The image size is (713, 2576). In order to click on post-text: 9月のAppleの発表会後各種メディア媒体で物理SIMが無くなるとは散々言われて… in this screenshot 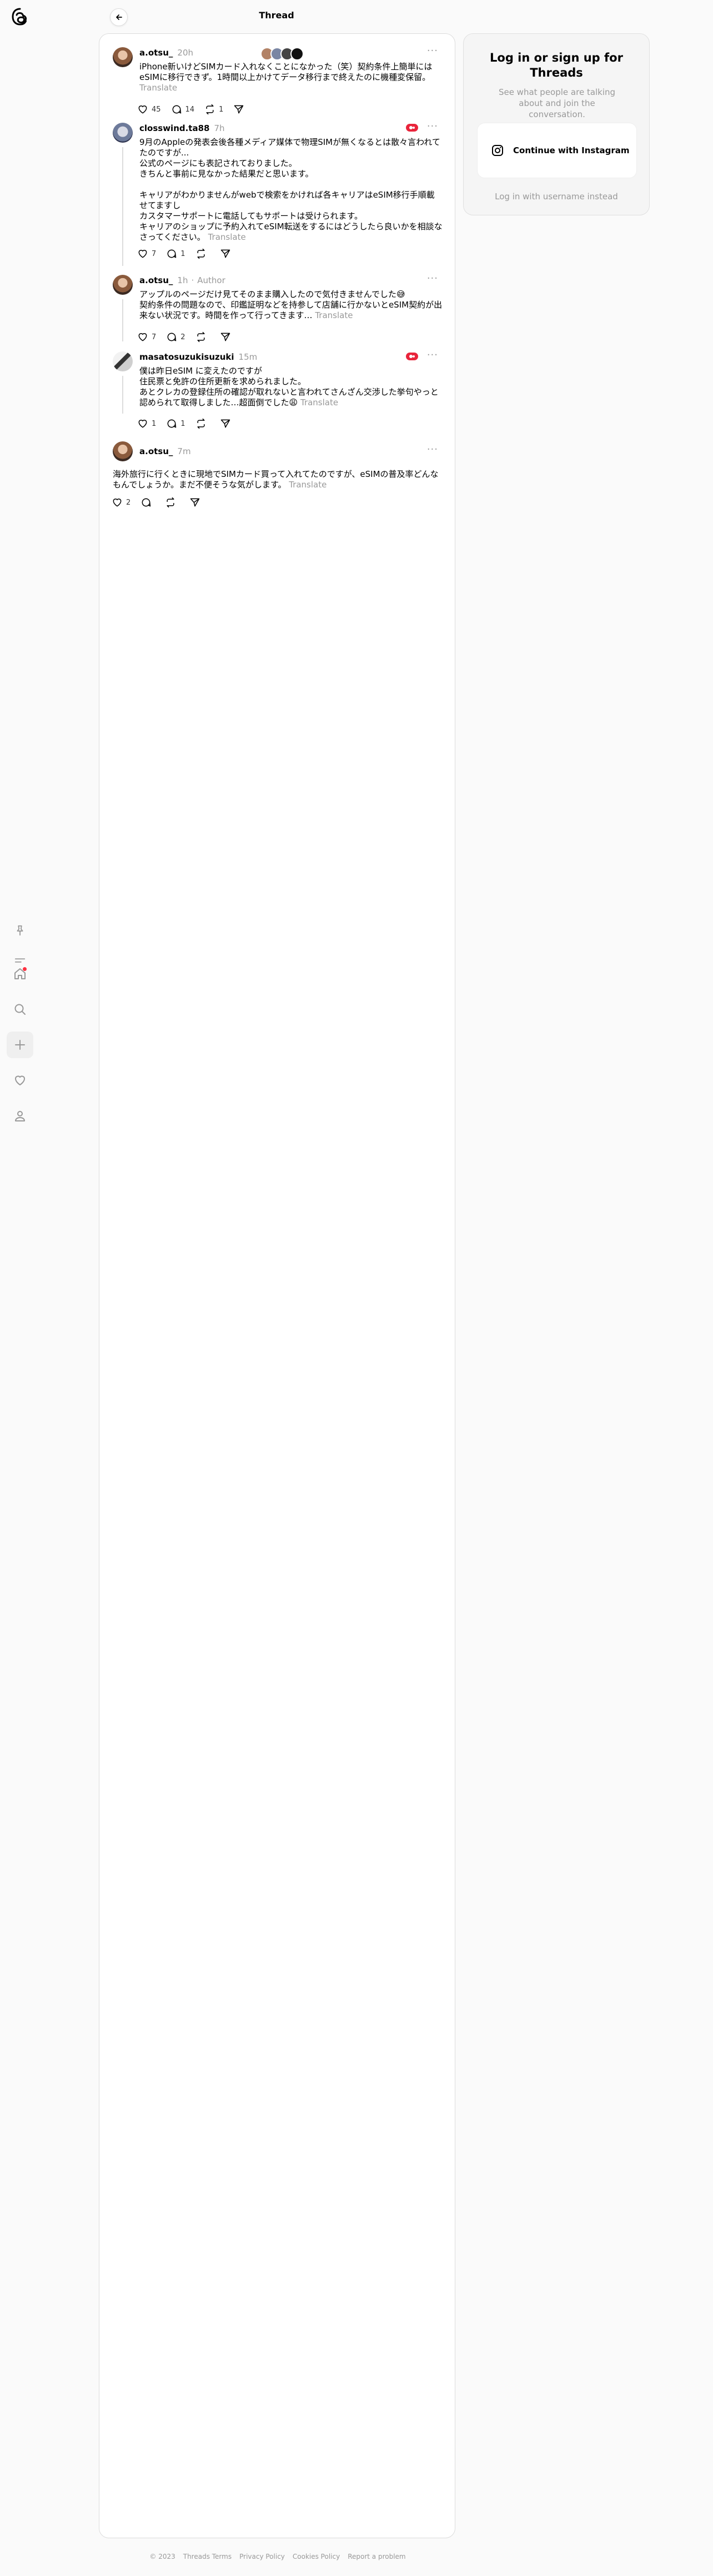, I will do `click(291, 189)`.